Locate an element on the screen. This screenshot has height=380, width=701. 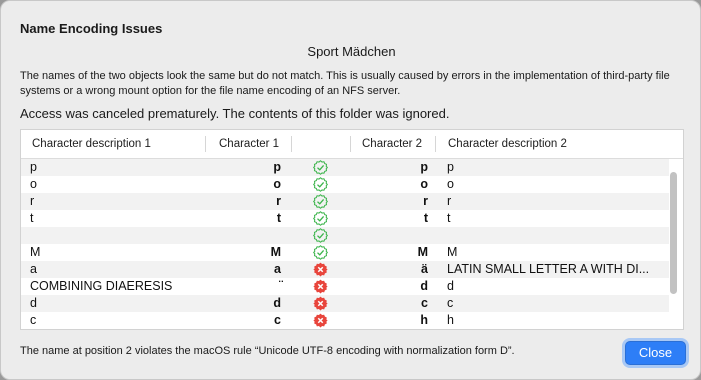
dialog-title: Name Encoding Issues is located at coordinates (91, 28).